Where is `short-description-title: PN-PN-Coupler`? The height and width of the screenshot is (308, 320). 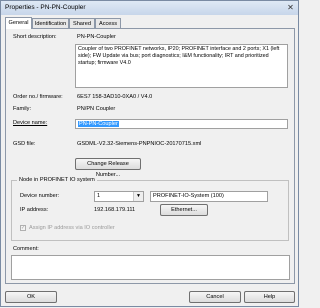 short-description-title: PN-PN-Coupler is located at coordinates (96, 37).